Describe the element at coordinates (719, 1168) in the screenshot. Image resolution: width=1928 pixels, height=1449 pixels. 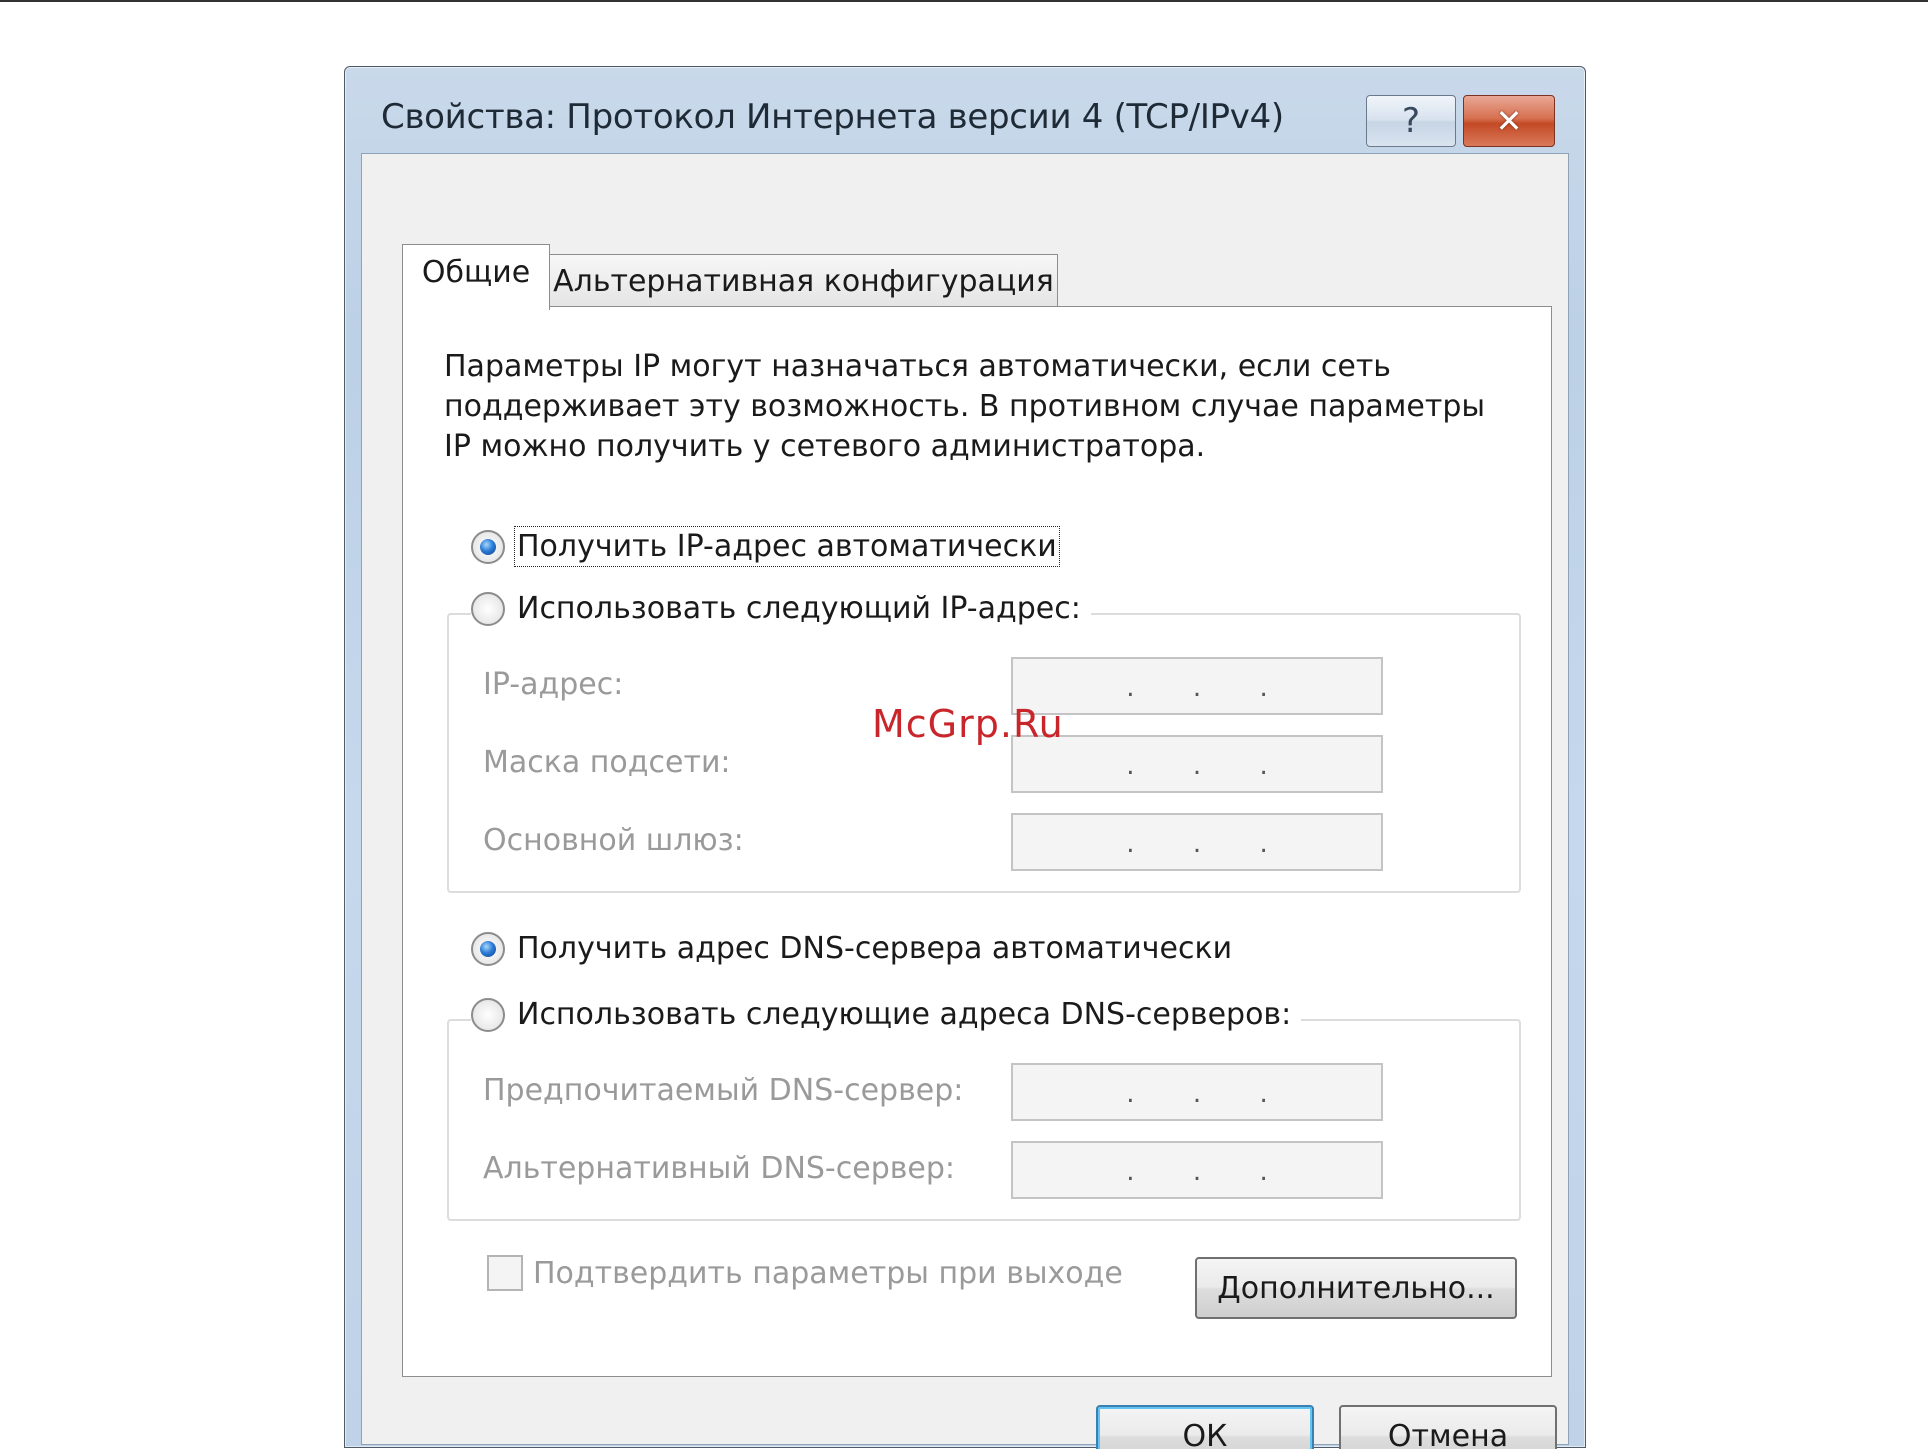
I see `alternate-dns-label: Альтернативный DNS-сервер:` at that location.